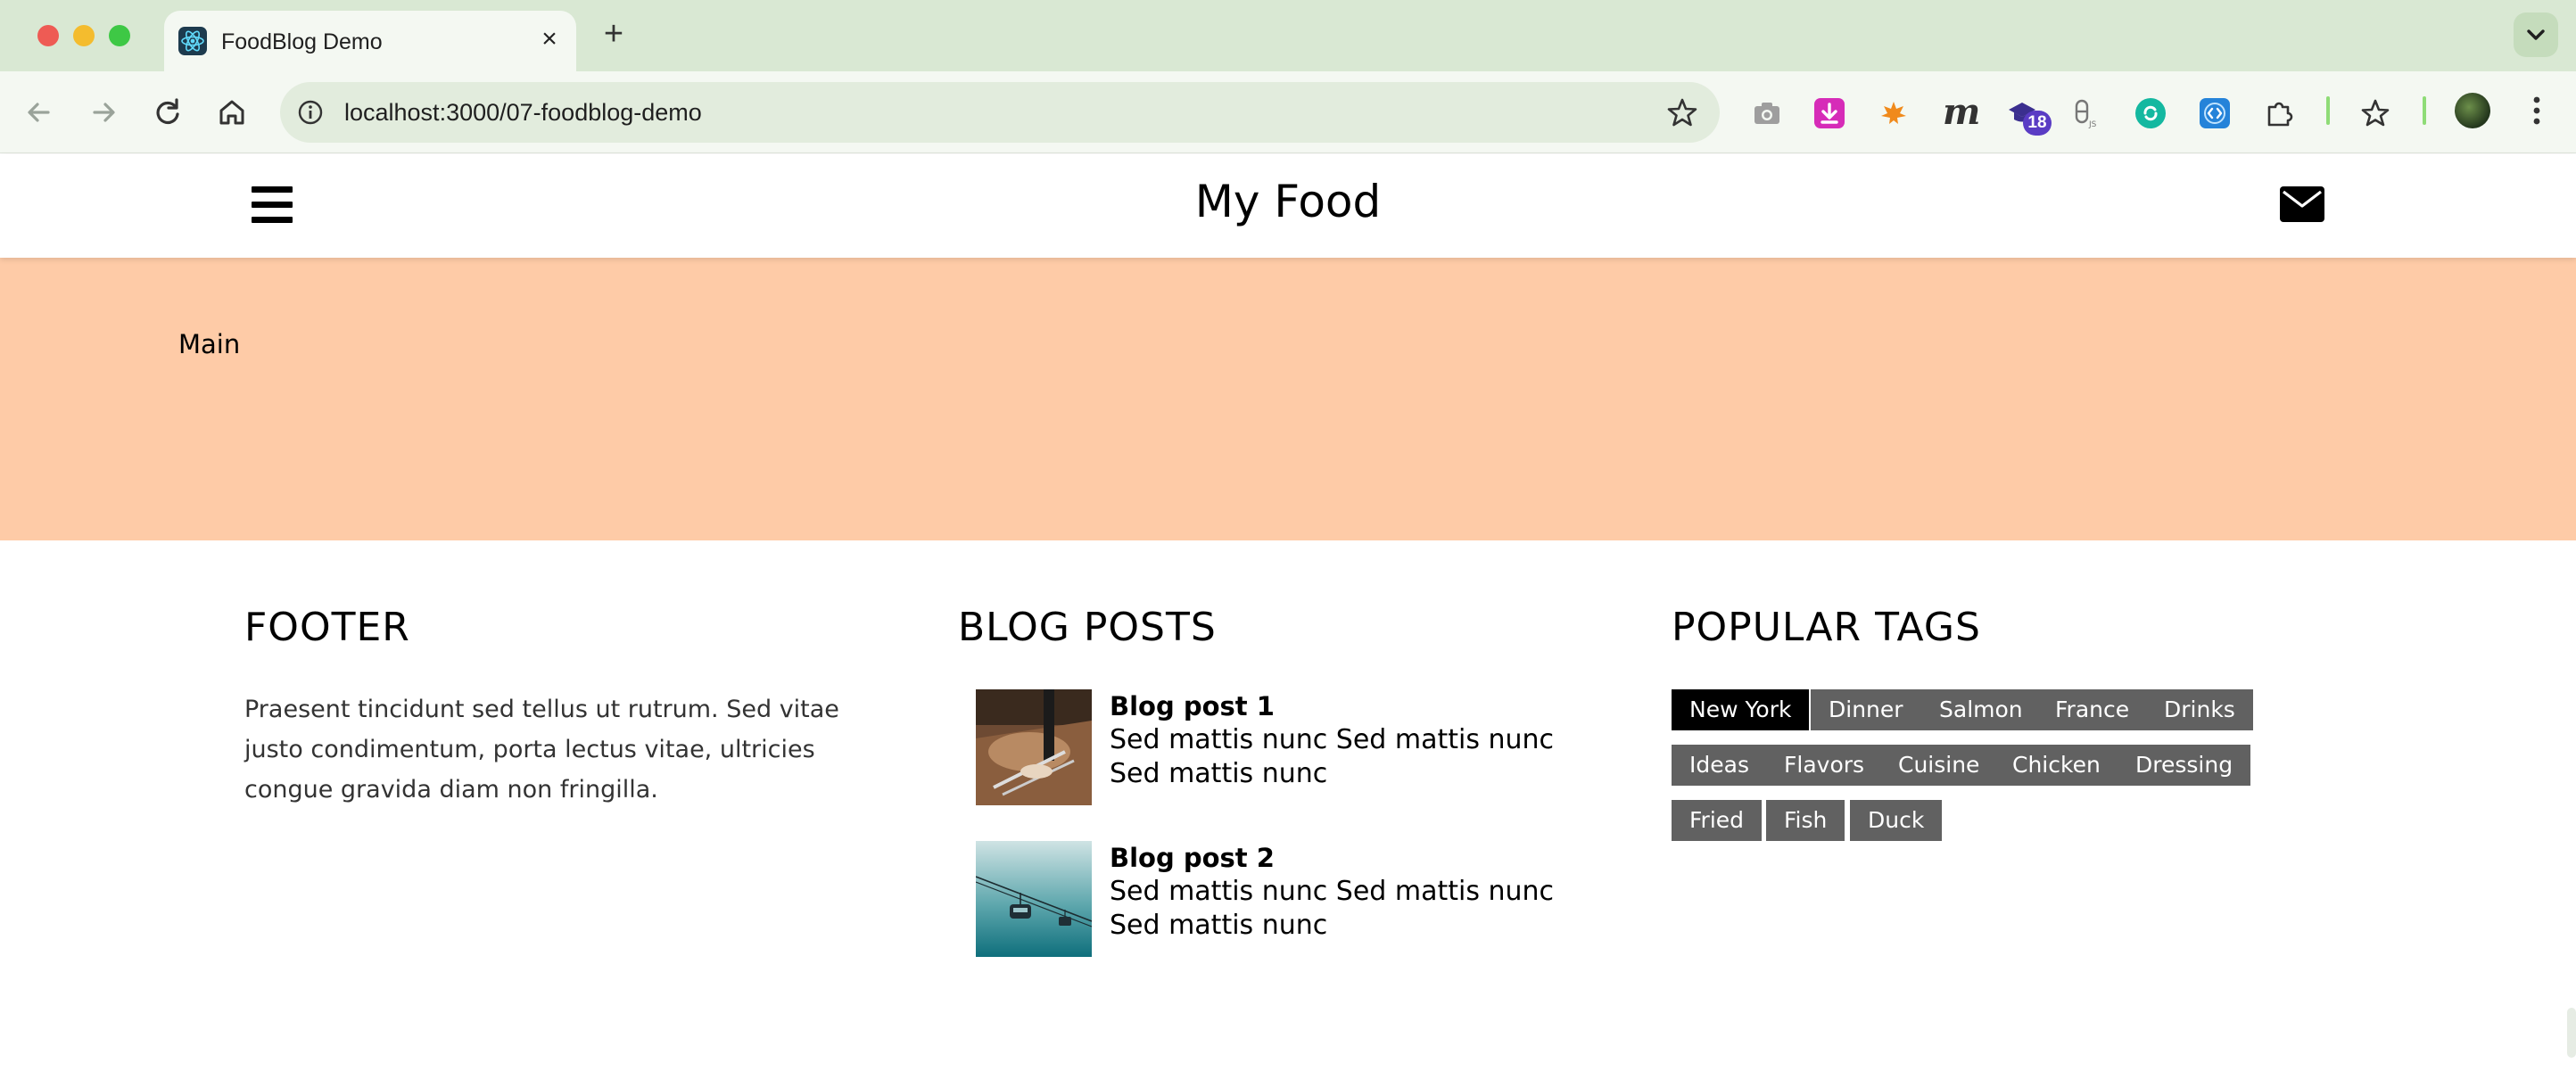 The width and height of the screenshot is (2576, 1088). I want to click on tag-salmon: Salmon, so click(1981, 709).